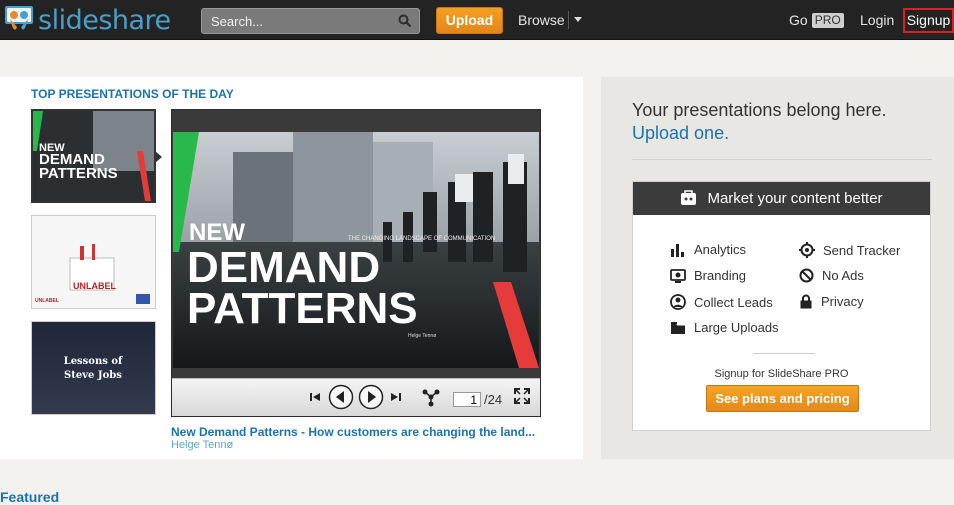 The width and height of the screenshot is (954, 505). I want to click on browse-link: Browse, so click(541, 20).